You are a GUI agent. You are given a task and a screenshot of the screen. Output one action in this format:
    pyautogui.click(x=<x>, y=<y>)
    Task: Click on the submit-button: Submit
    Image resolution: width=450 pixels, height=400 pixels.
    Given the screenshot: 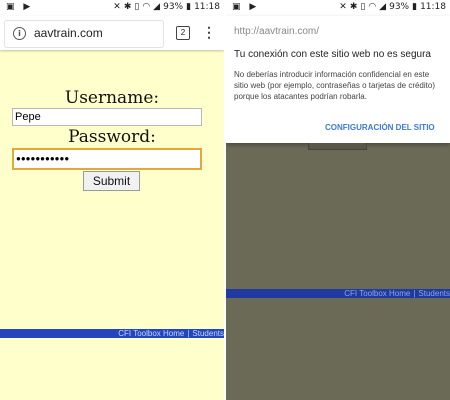 What is the action you would take?
    pyautogui.click(x=111, y=181)
    